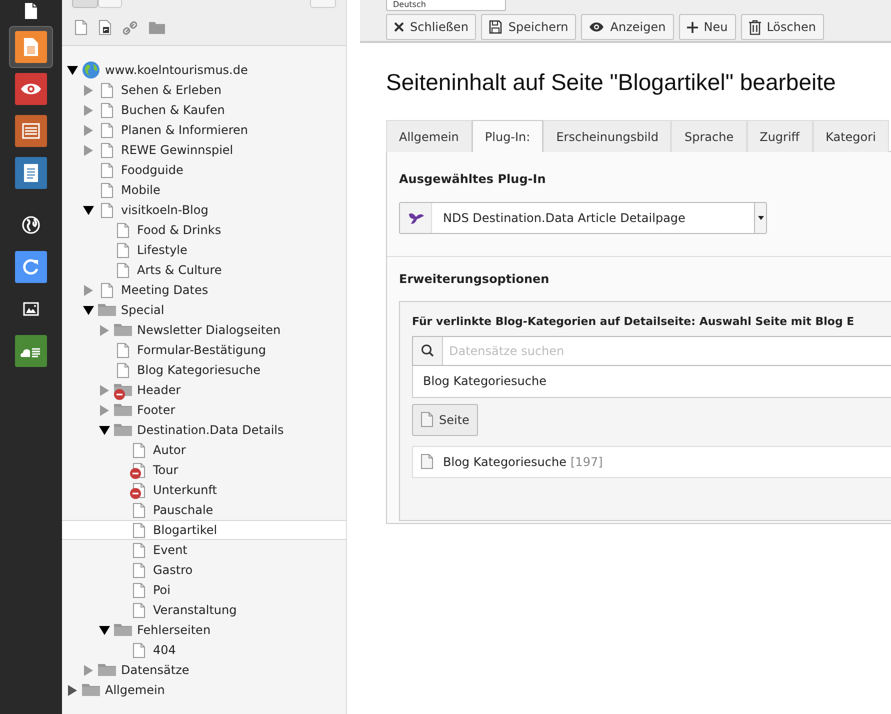 This screenshot has height=714, width=891. Describe the element at coordinates (204, 310) in the screenshot. I see `tree-item: Special` at that location.